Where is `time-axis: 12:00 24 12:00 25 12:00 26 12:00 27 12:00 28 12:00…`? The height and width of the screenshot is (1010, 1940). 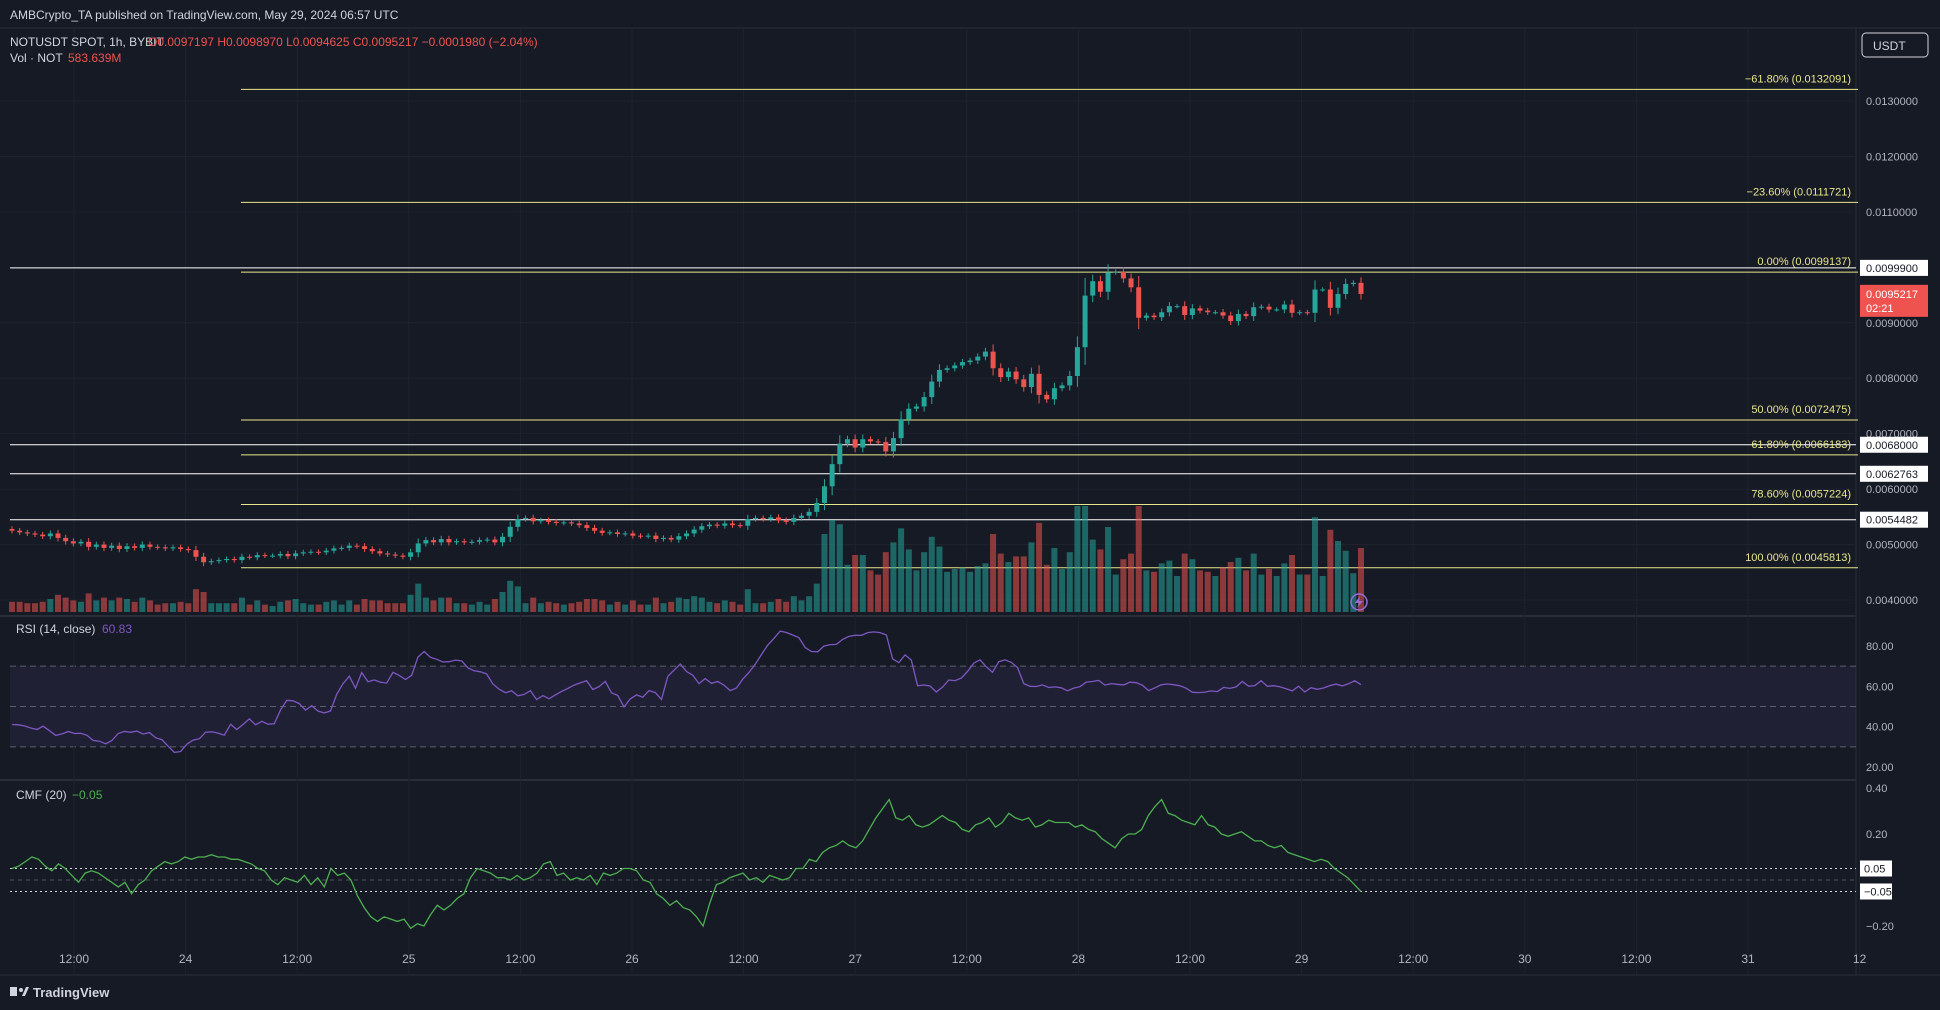
time-axis: 12:00 24 12:00 25 12:00 26 12:00 27 12:00 28 12:00… is located at coordinates (963, 959).